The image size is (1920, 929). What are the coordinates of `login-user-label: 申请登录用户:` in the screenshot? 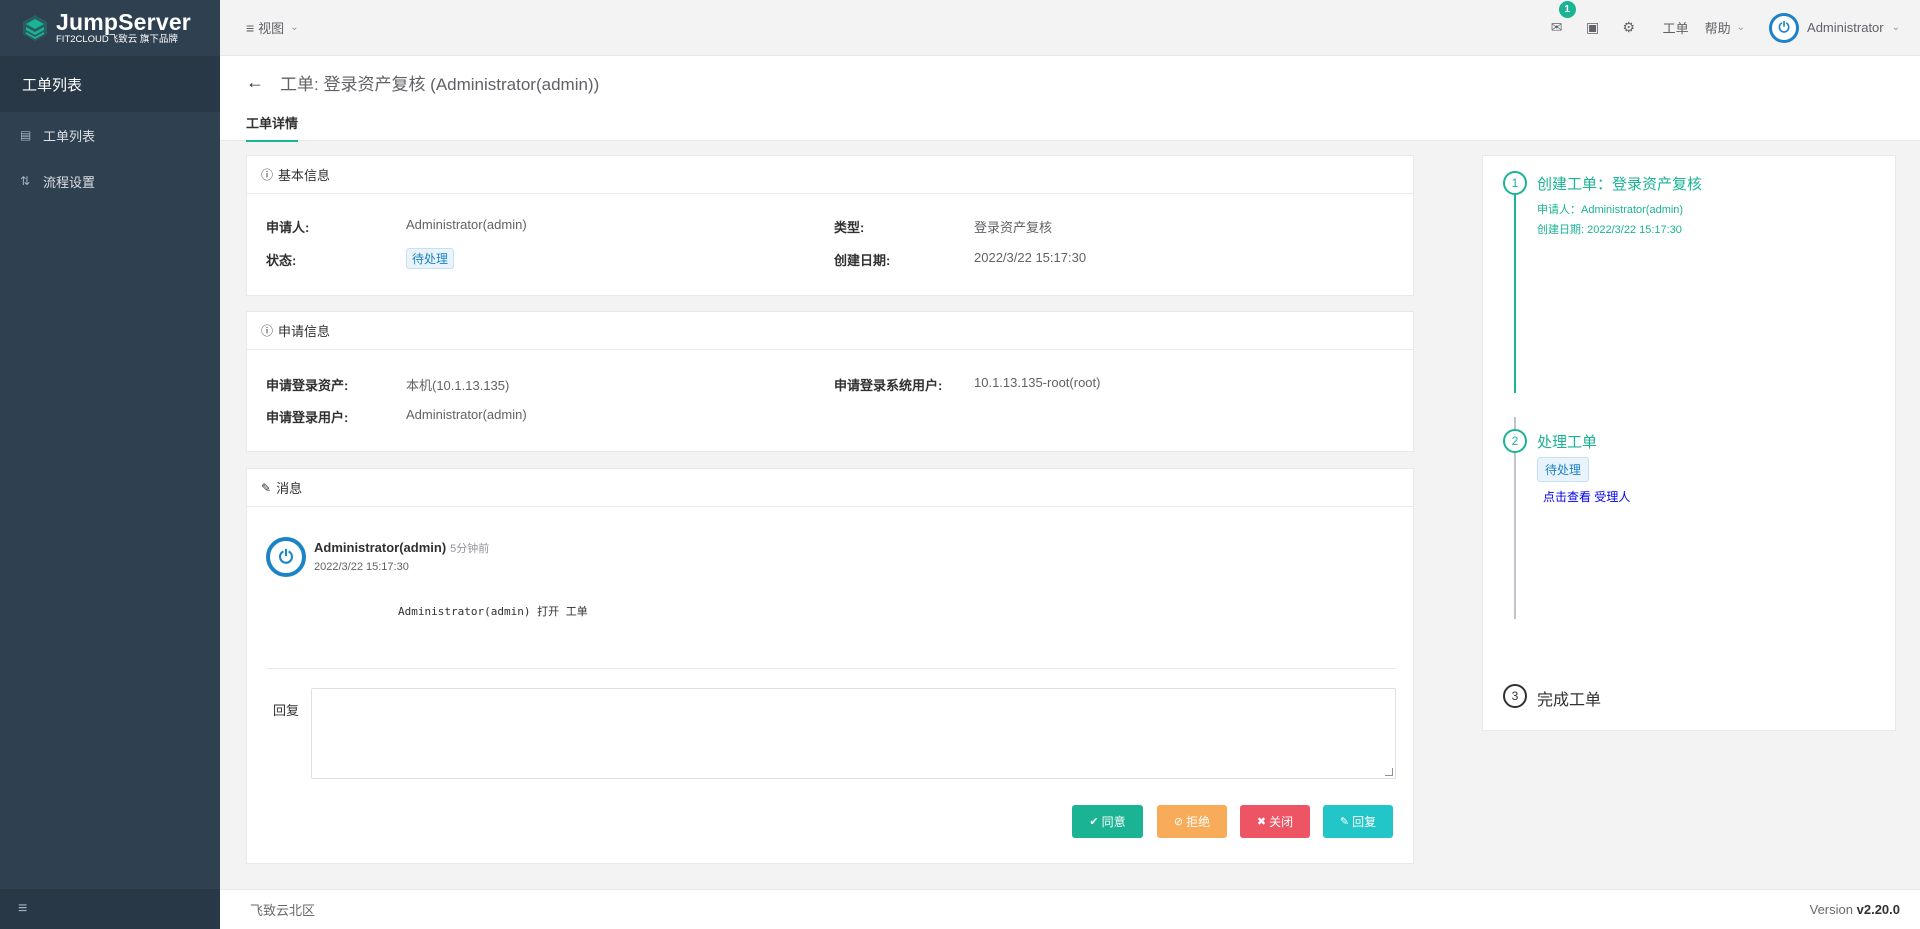 It's located at (307, 417).